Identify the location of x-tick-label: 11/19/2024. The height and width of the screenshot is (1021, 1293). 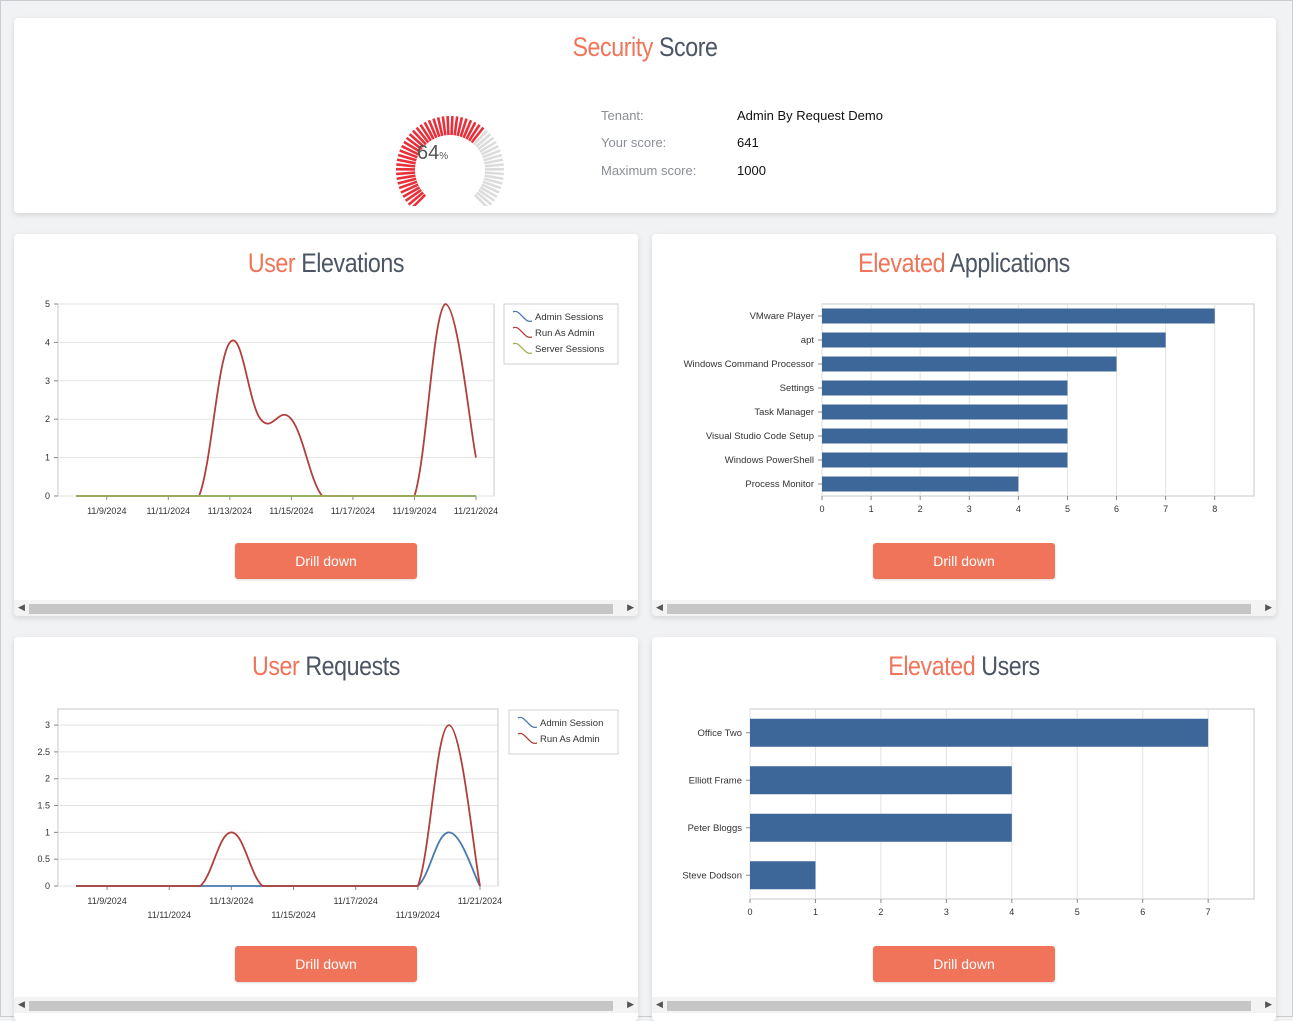
(418, 915).